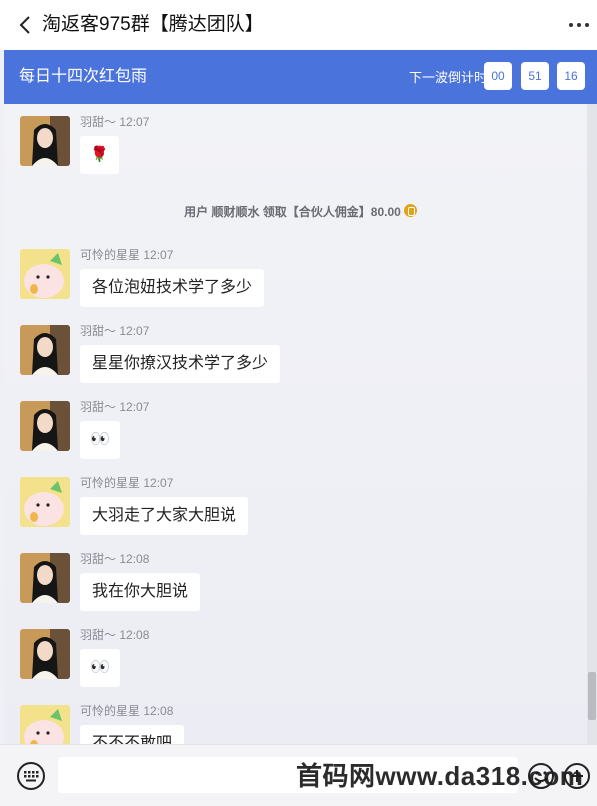 The width and height of the screenshot is (597, 806). I want to click on chat-scrollbar, so click(592, 424).